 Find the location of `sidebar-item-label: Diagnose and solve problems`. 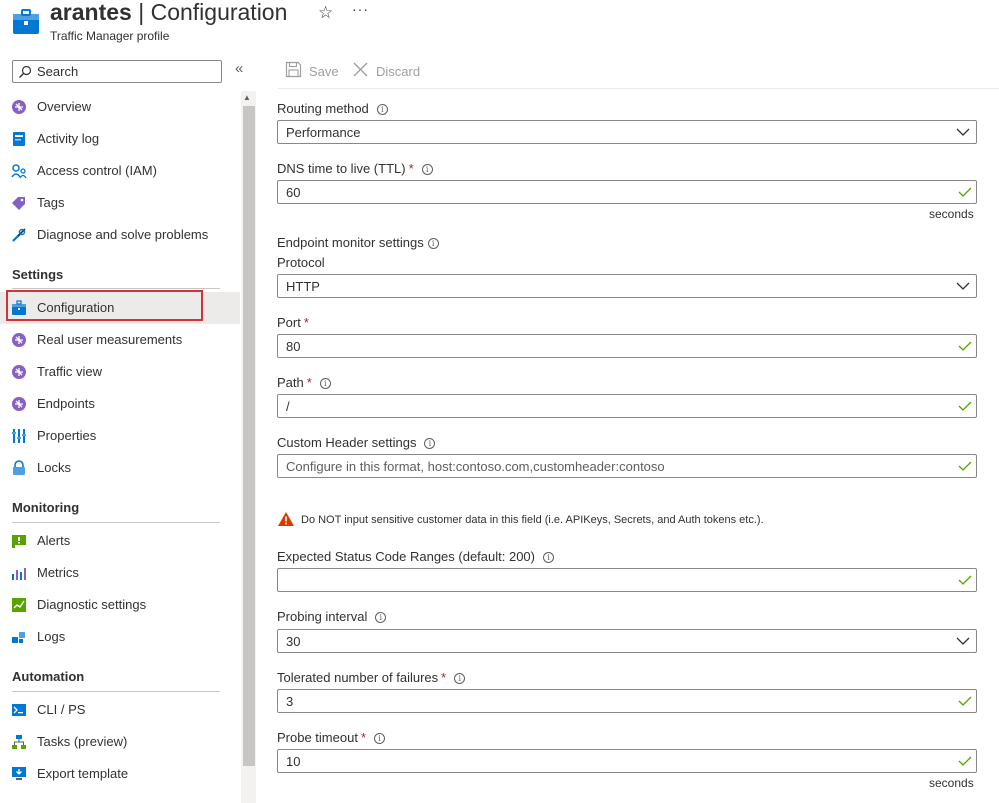

sidebar-item-label: Diagnose and solve problems is located at coordinates (123, 234).